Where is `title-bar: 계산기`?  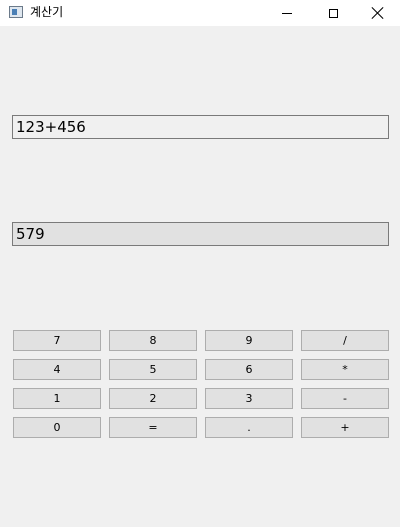
title-bar: 계산기 is located at coordinates (200, 13).